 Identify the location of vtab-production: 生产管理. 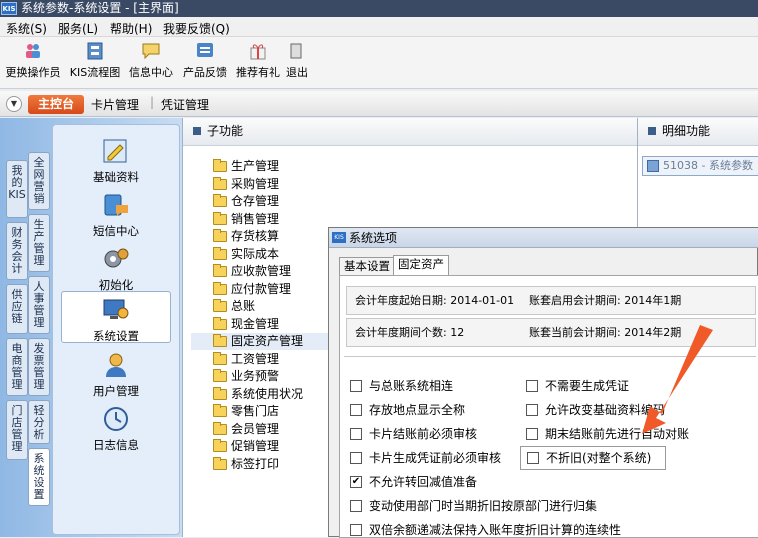
(39, 243).